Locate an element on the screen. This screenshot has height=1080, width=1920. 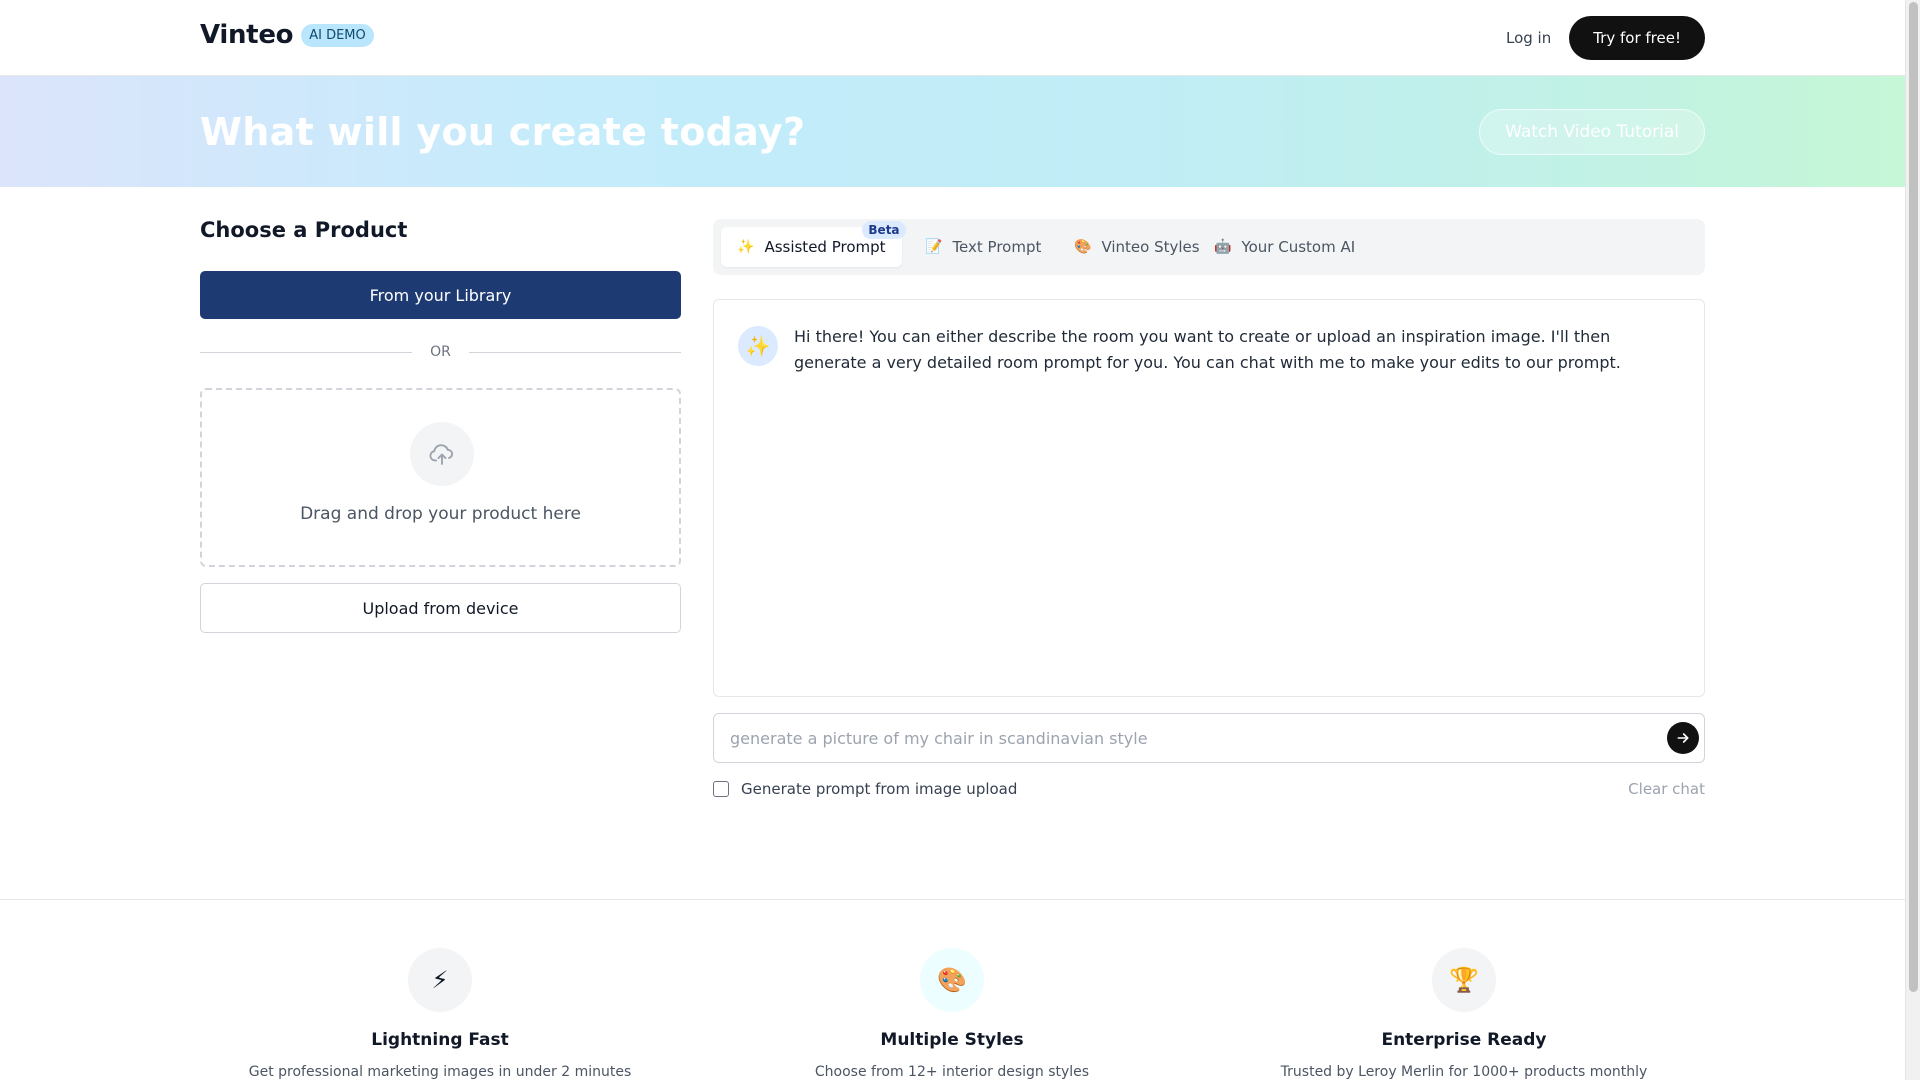
page-scrollbar is located at coordinates (1912, 540).